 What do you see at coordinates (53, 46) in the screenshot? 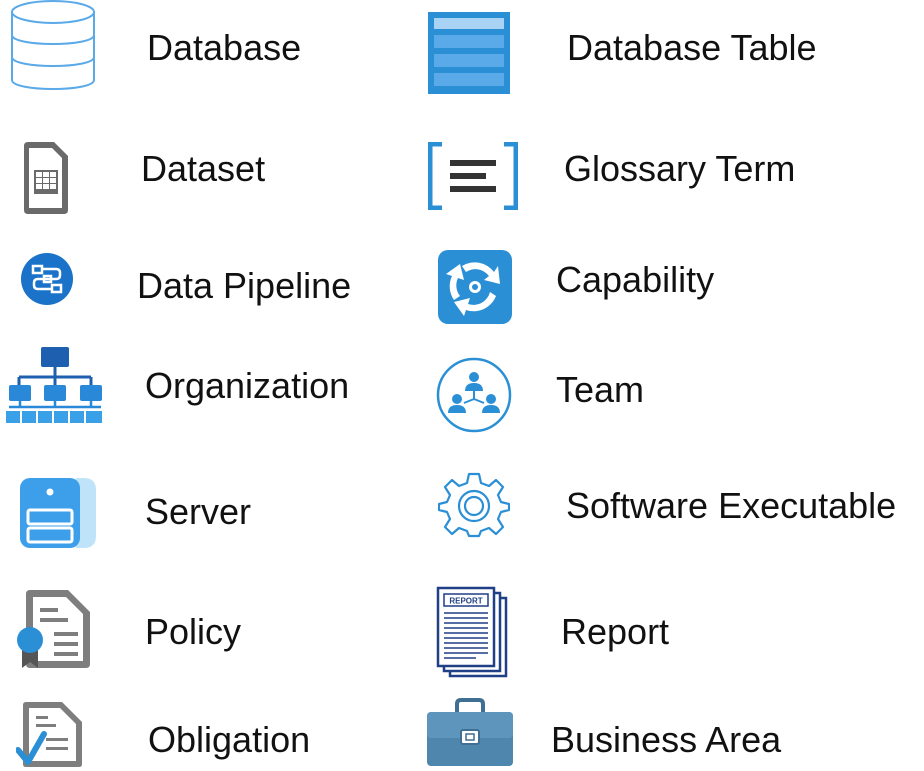
I see `database-icon` at bounding box center [53, 46].